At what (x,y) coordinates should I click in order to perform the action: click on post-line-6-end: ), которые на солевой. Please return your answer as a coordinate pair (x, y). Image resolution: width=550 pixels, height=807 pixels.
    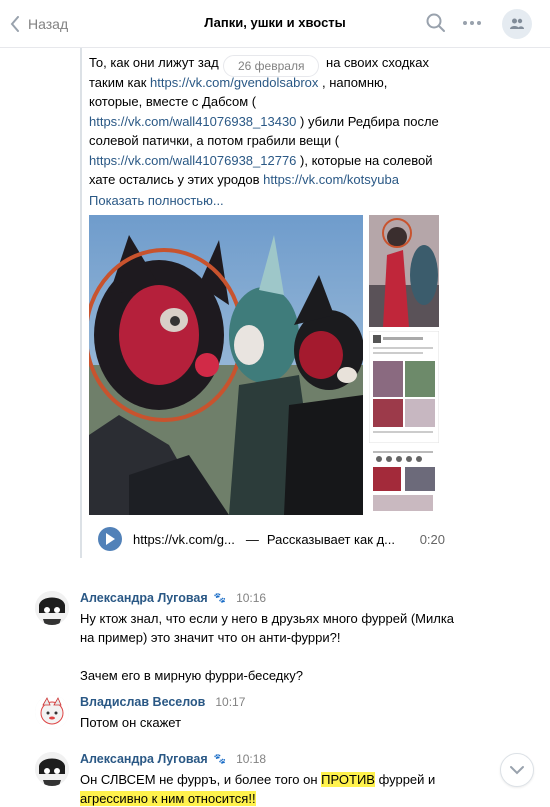
    Looking at the image, I should click on (364, 160).